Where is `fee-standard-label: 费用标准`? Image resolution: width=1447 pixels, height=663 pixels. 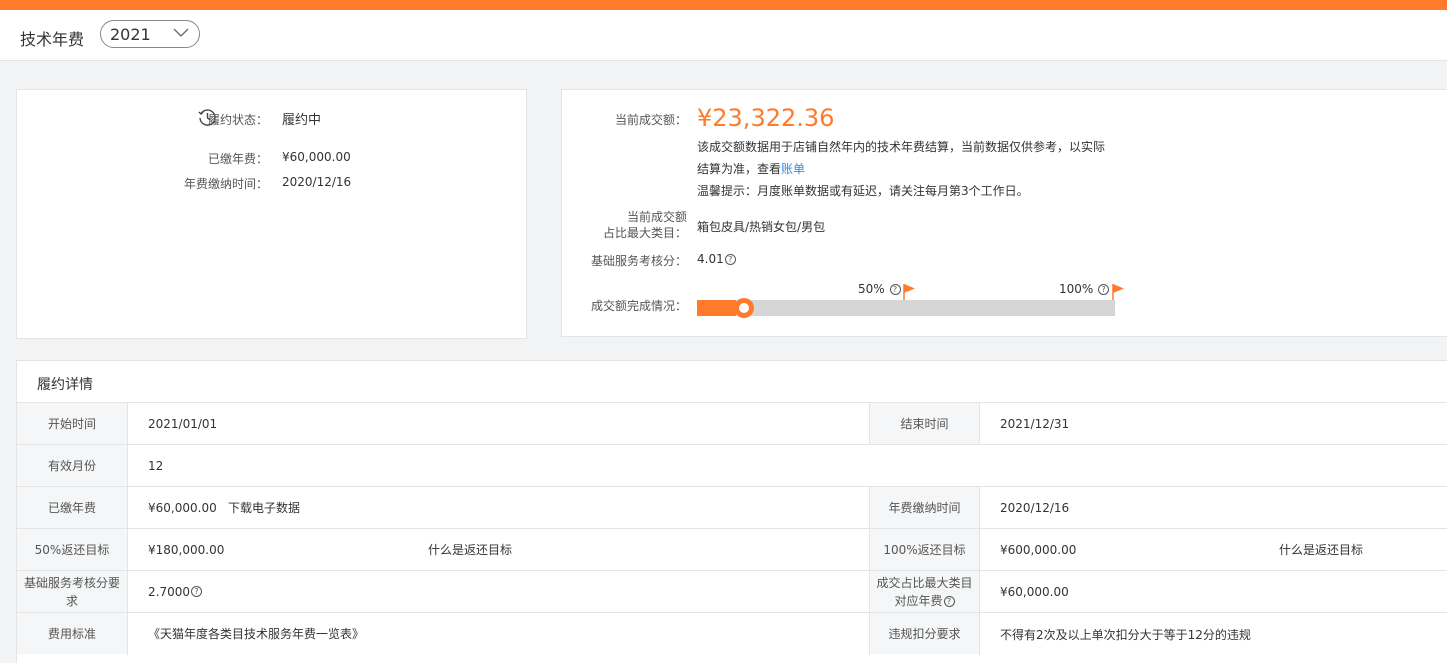
fee-standard-label: 费用标准 is located at coordinates (72, 633).